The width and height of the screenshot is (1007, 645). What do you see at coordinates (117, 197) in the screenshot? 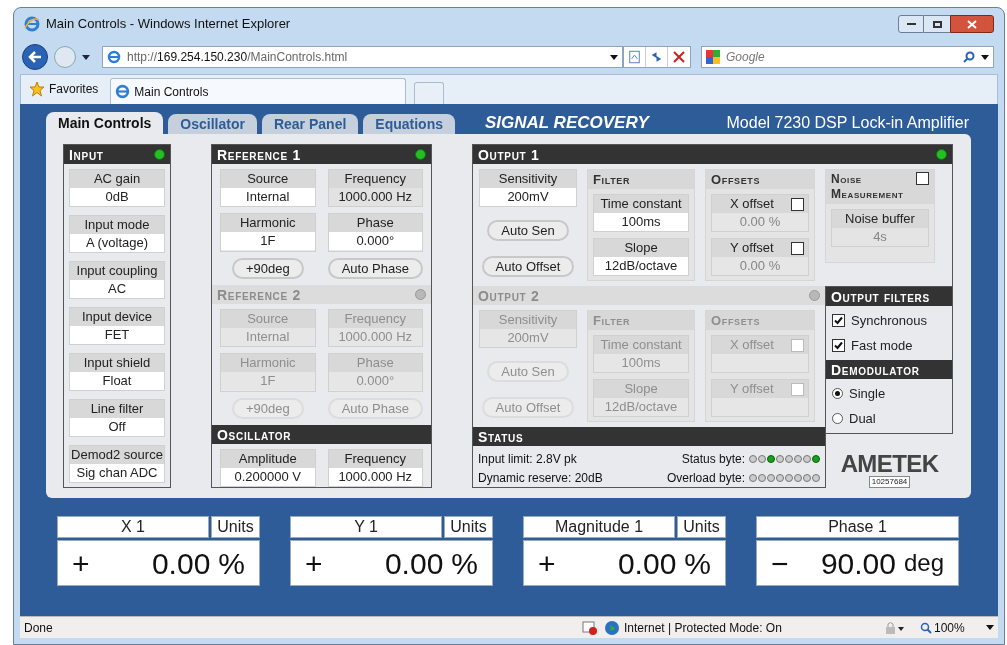
I see `field-value: 0dB` at bounding box center [117, 197].